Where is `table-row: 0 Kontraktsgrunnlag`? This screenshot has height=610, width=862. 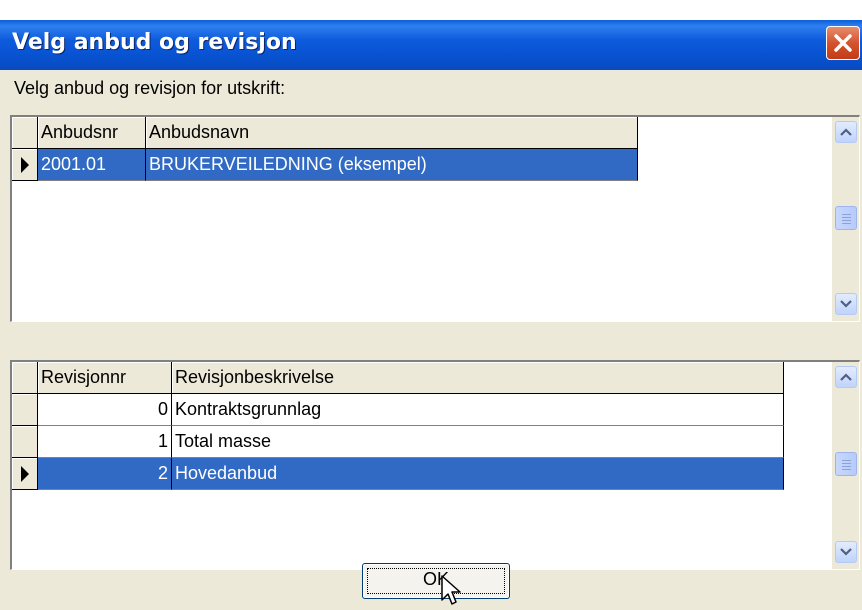 table-row: 0 Kontraktsgrunnlag is located at coordinates (398, 410).